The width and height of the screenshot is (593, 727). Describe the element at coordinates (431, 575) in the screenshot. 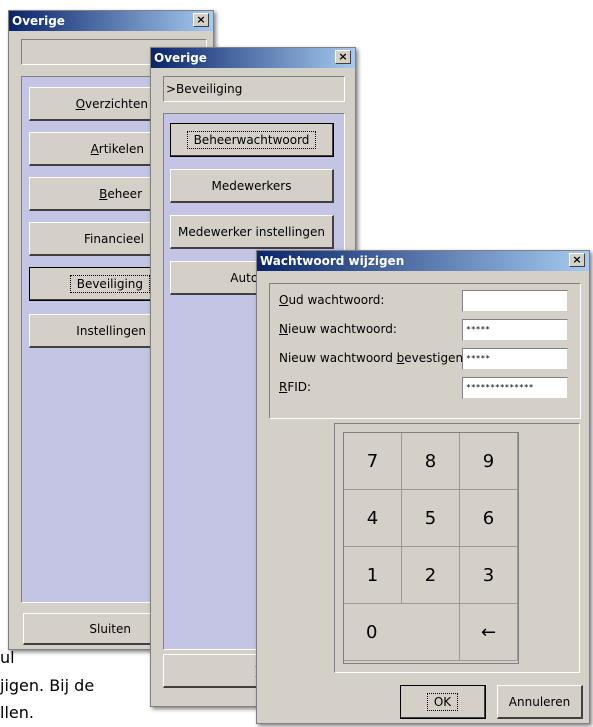

I see `numpad-key-2: 2` at that location.